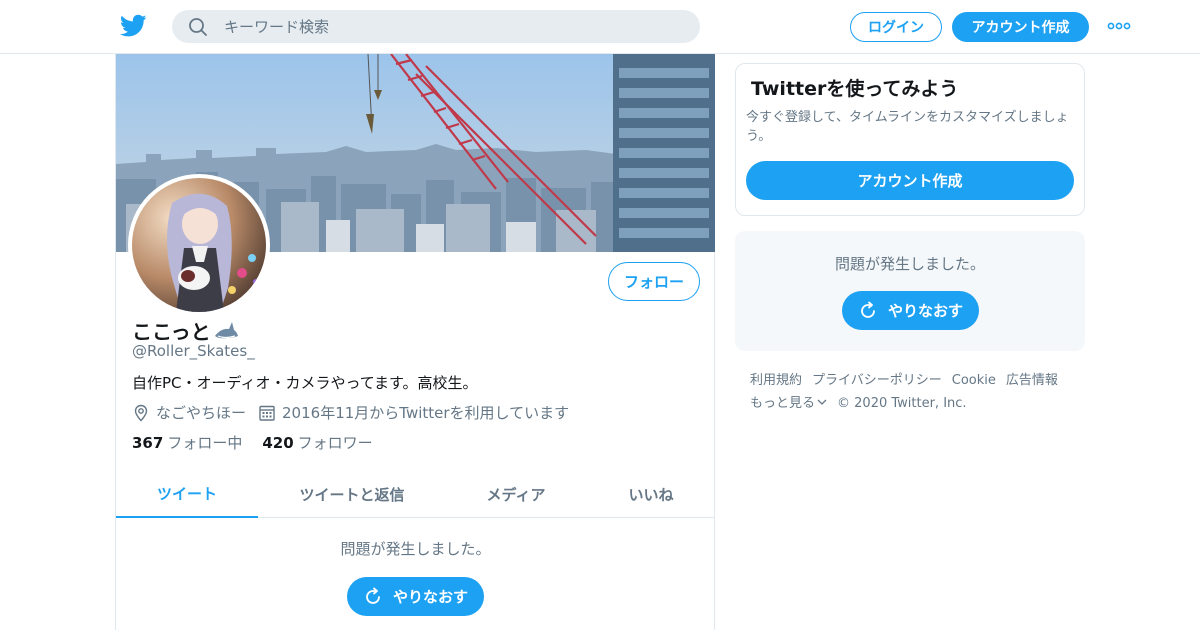 This screenshot has height=630, width=1200. What do you see at coordinates (855, 89) in the screenshot?
I see `signup-card-title: Twitterを使ってみよう` at bounding box center [855, 89].